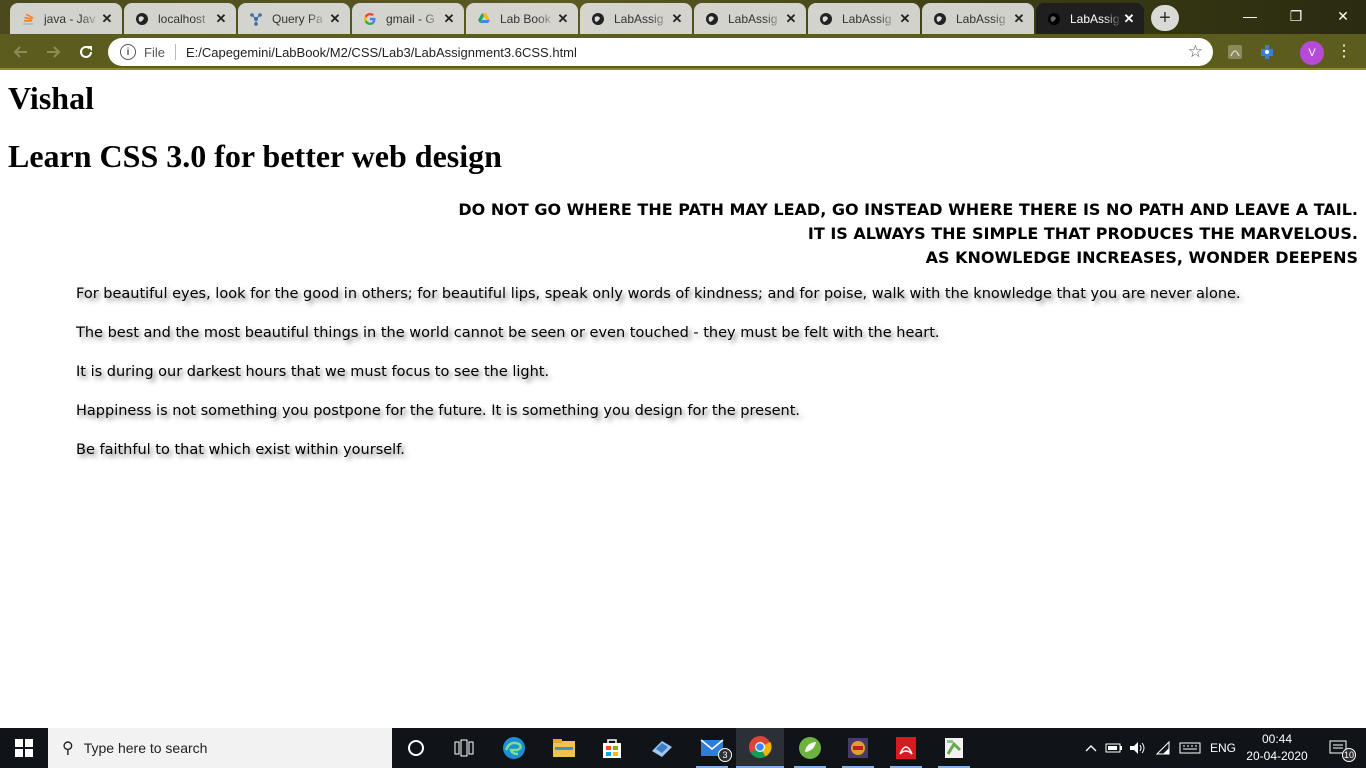  I want to click on reload-button, so click(86, 52).